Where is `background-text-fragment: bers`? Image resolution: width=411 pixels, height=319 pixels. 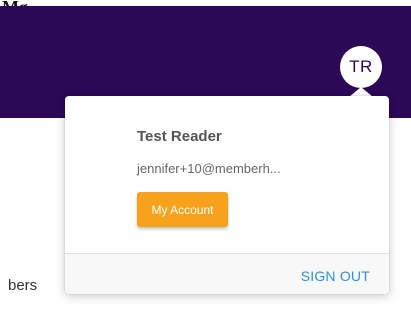
background-text-fragment: bers is located at coordinates (23, 285).